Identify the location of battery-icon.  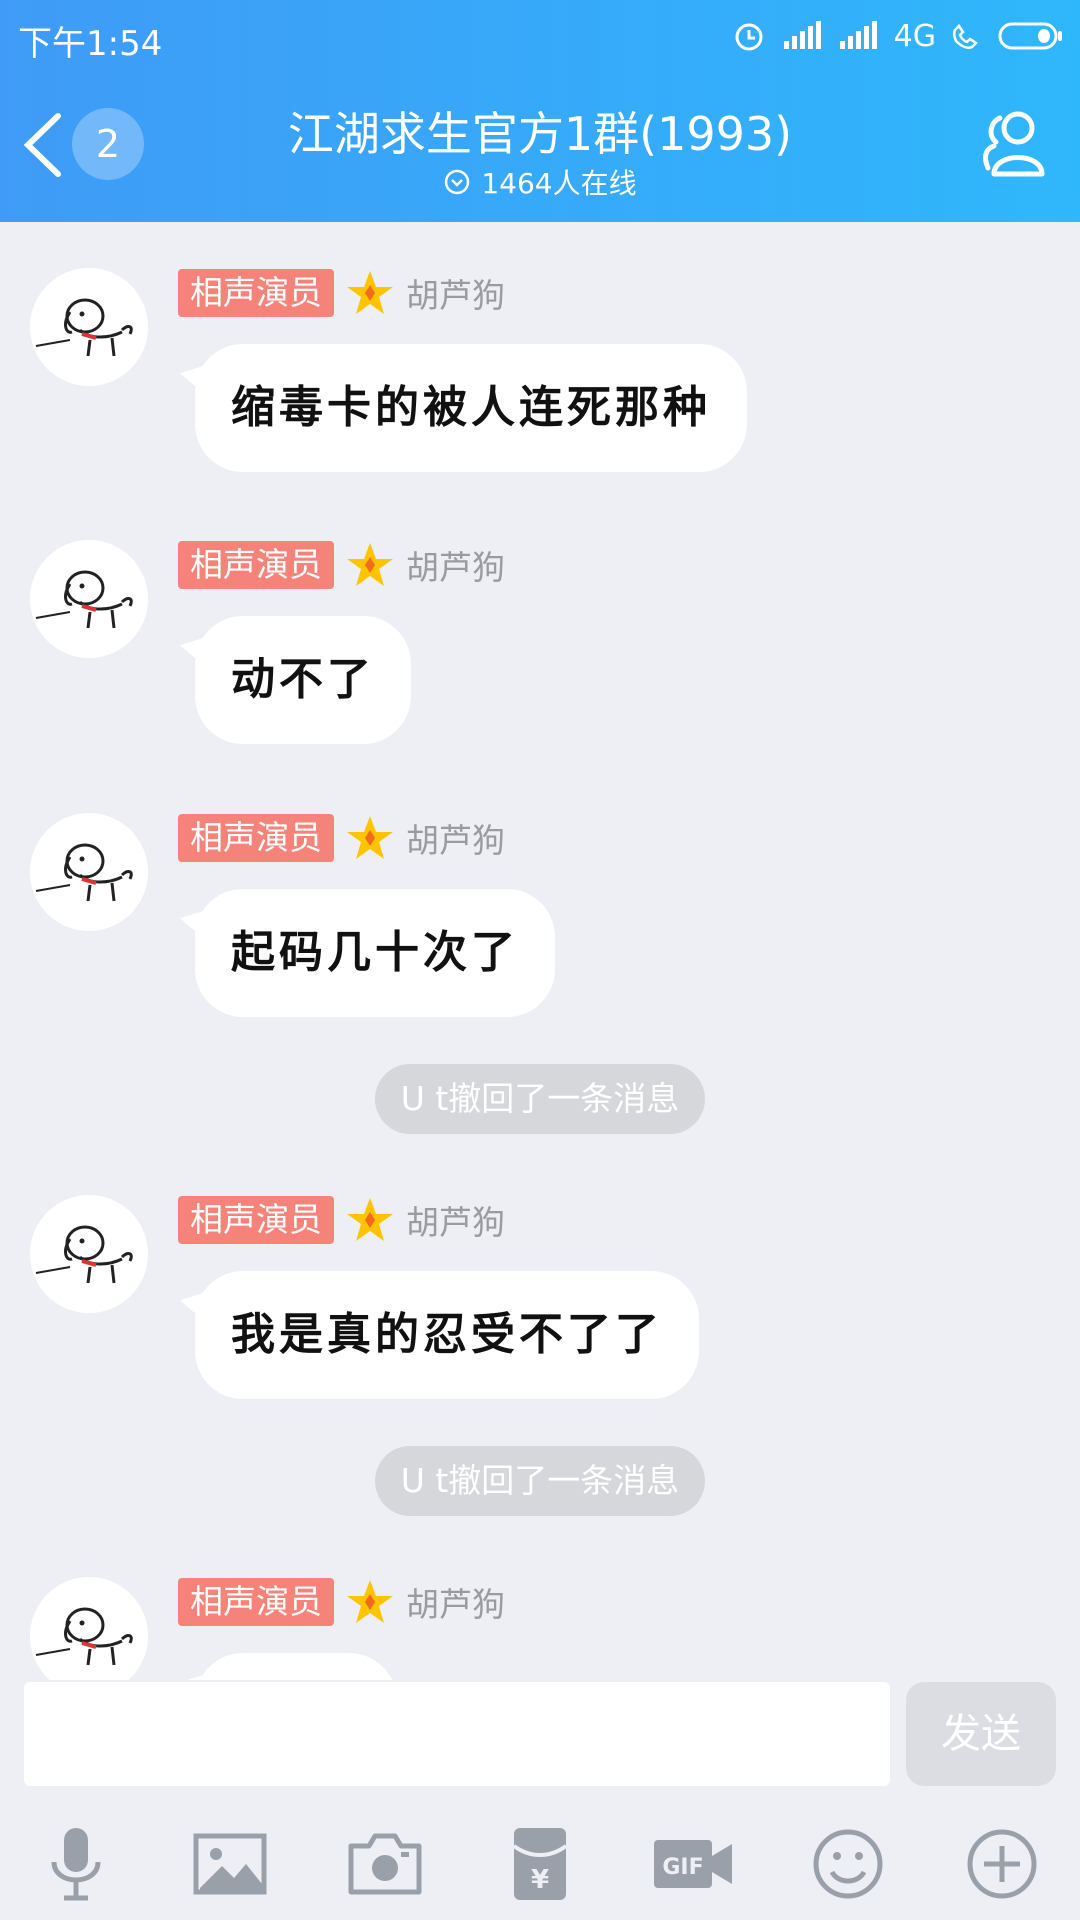
(1030, 36).